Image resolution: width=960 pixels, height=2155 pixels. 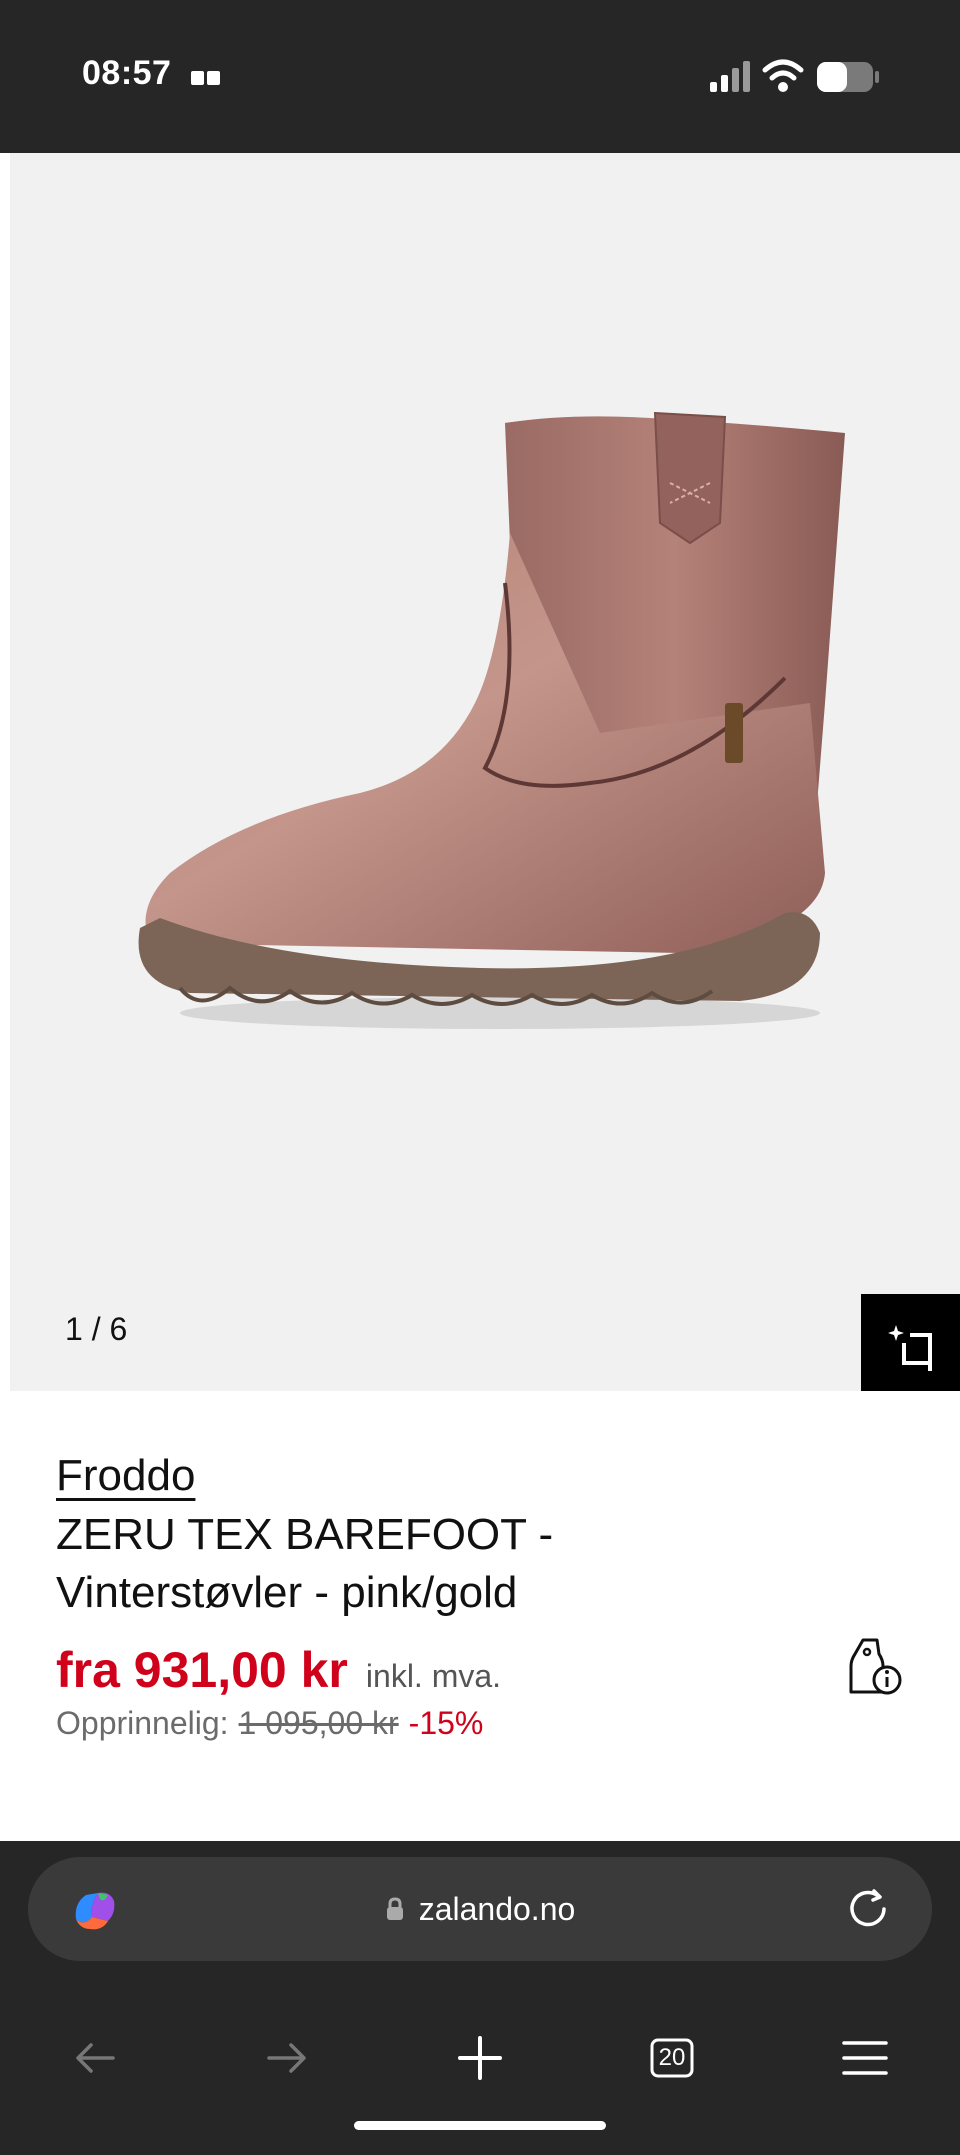 I want to click on tabs-count: 20, so click(x=672, y=2057).